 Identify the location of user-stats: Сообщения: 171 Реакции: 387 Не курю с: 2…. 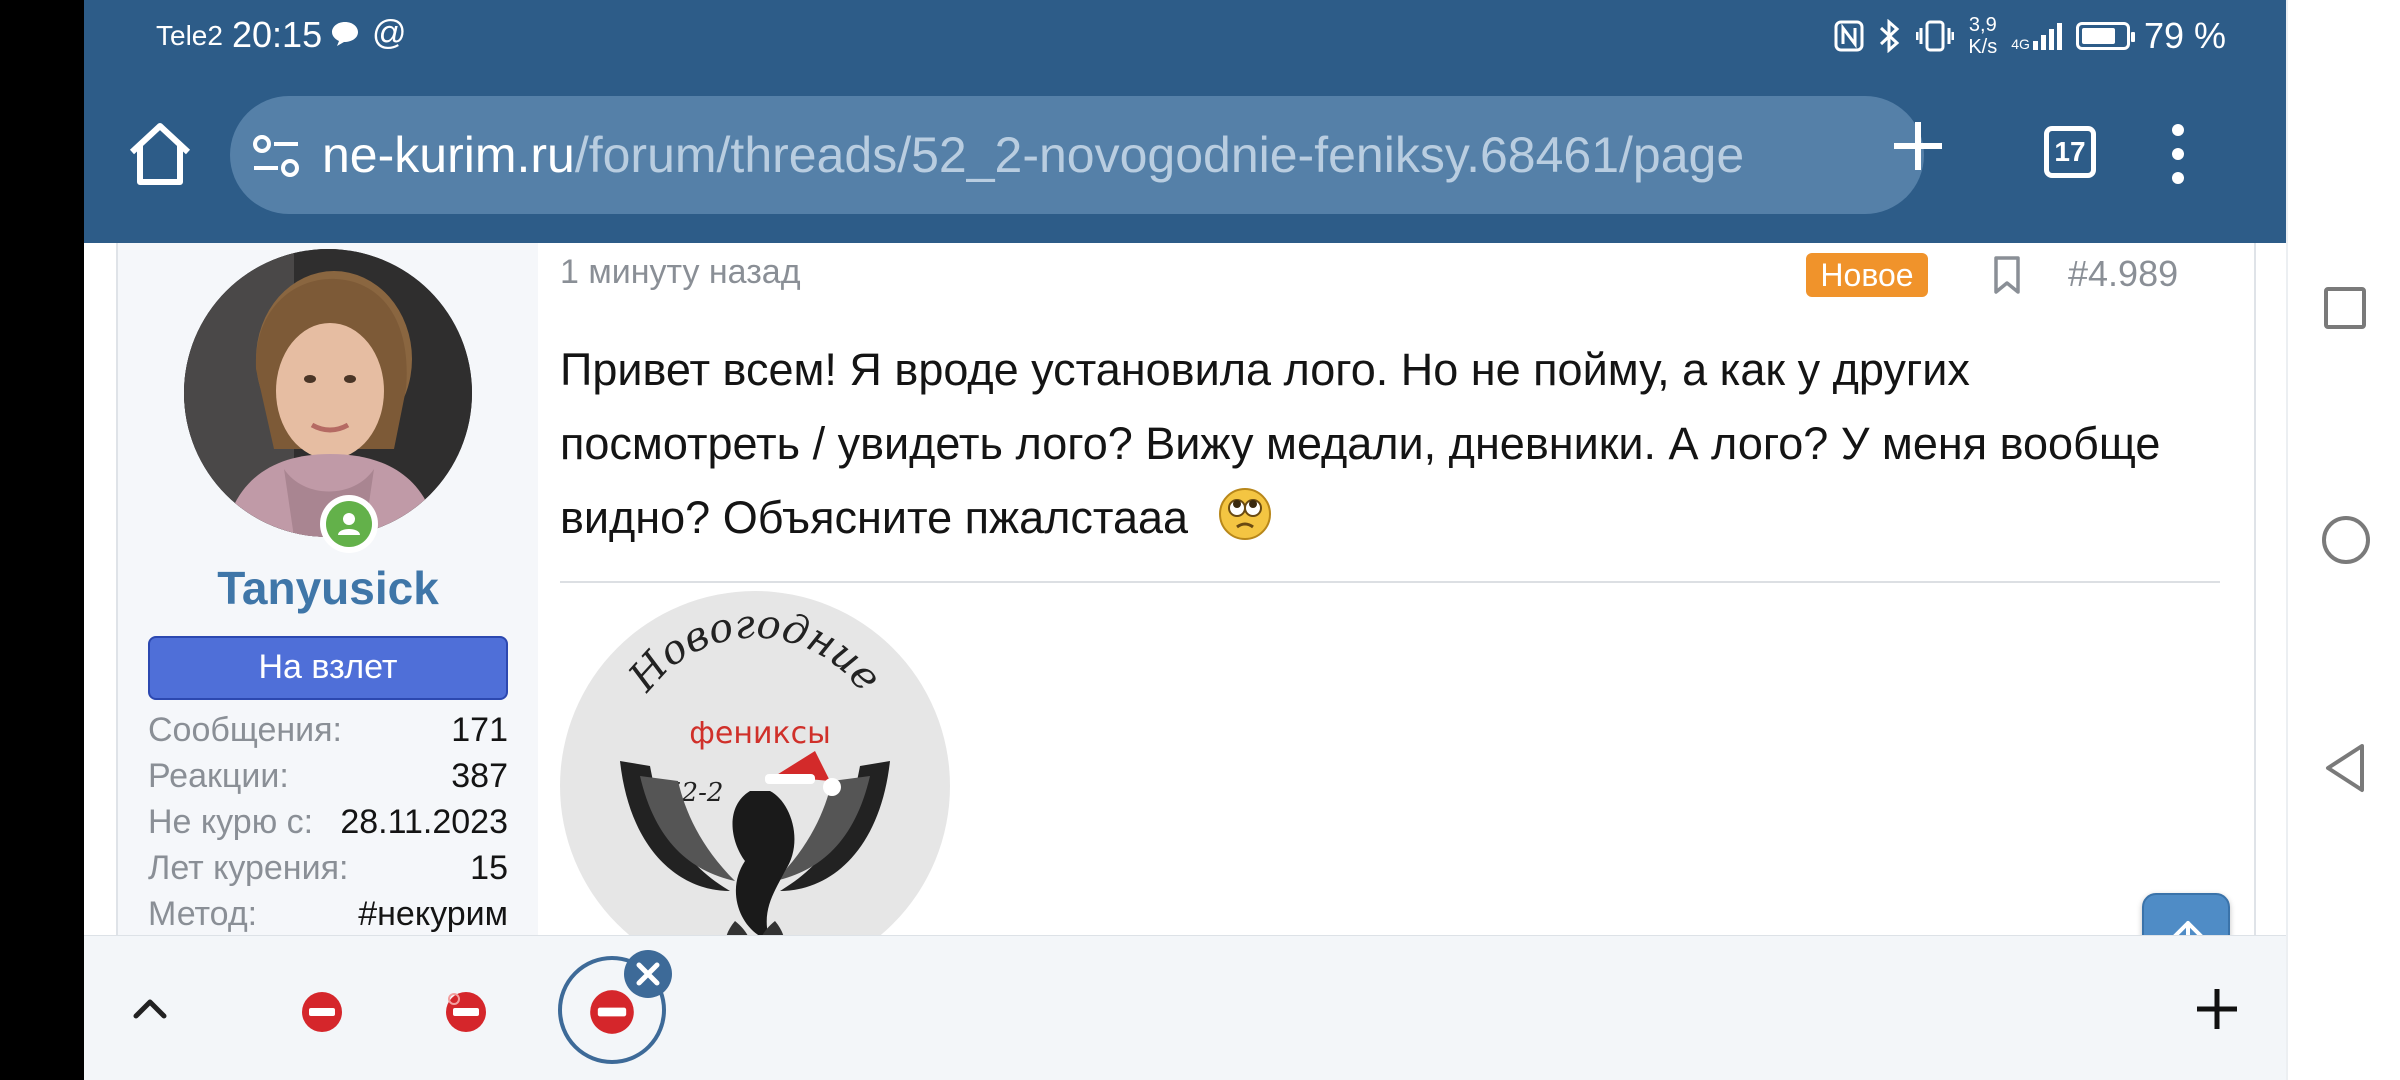
(328, 821).